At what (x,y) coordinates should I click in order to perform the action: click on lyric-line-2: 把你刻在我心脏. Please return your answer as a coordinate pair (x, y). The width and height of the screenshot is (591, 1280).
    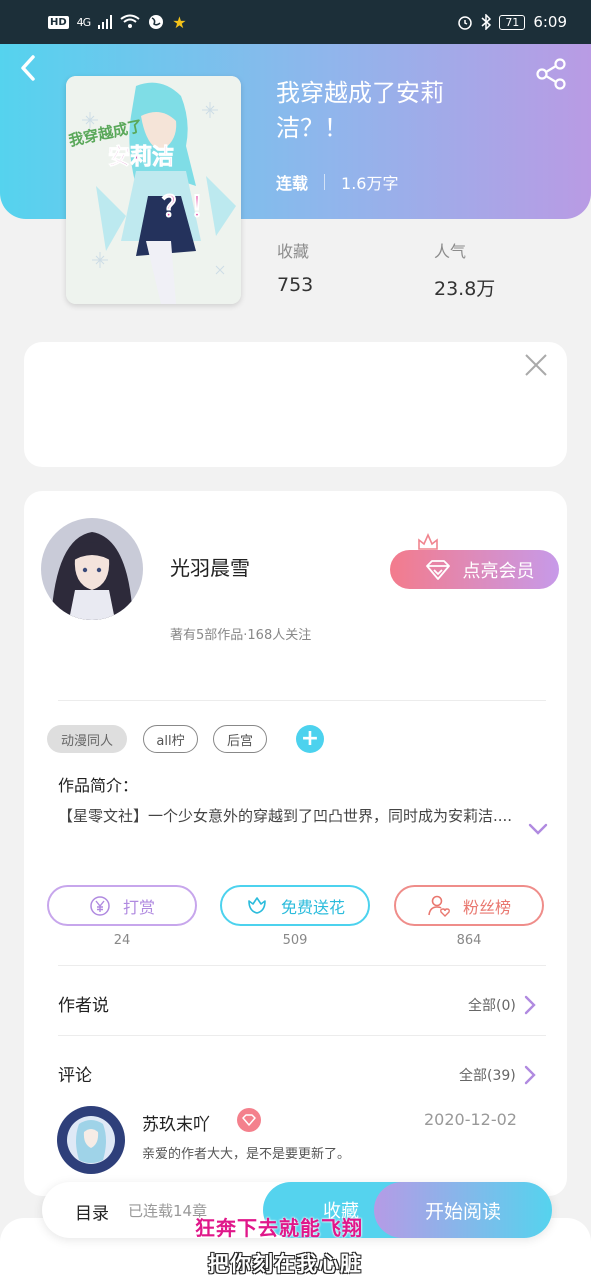
    Looking at the image, I should click on (285, 1264).